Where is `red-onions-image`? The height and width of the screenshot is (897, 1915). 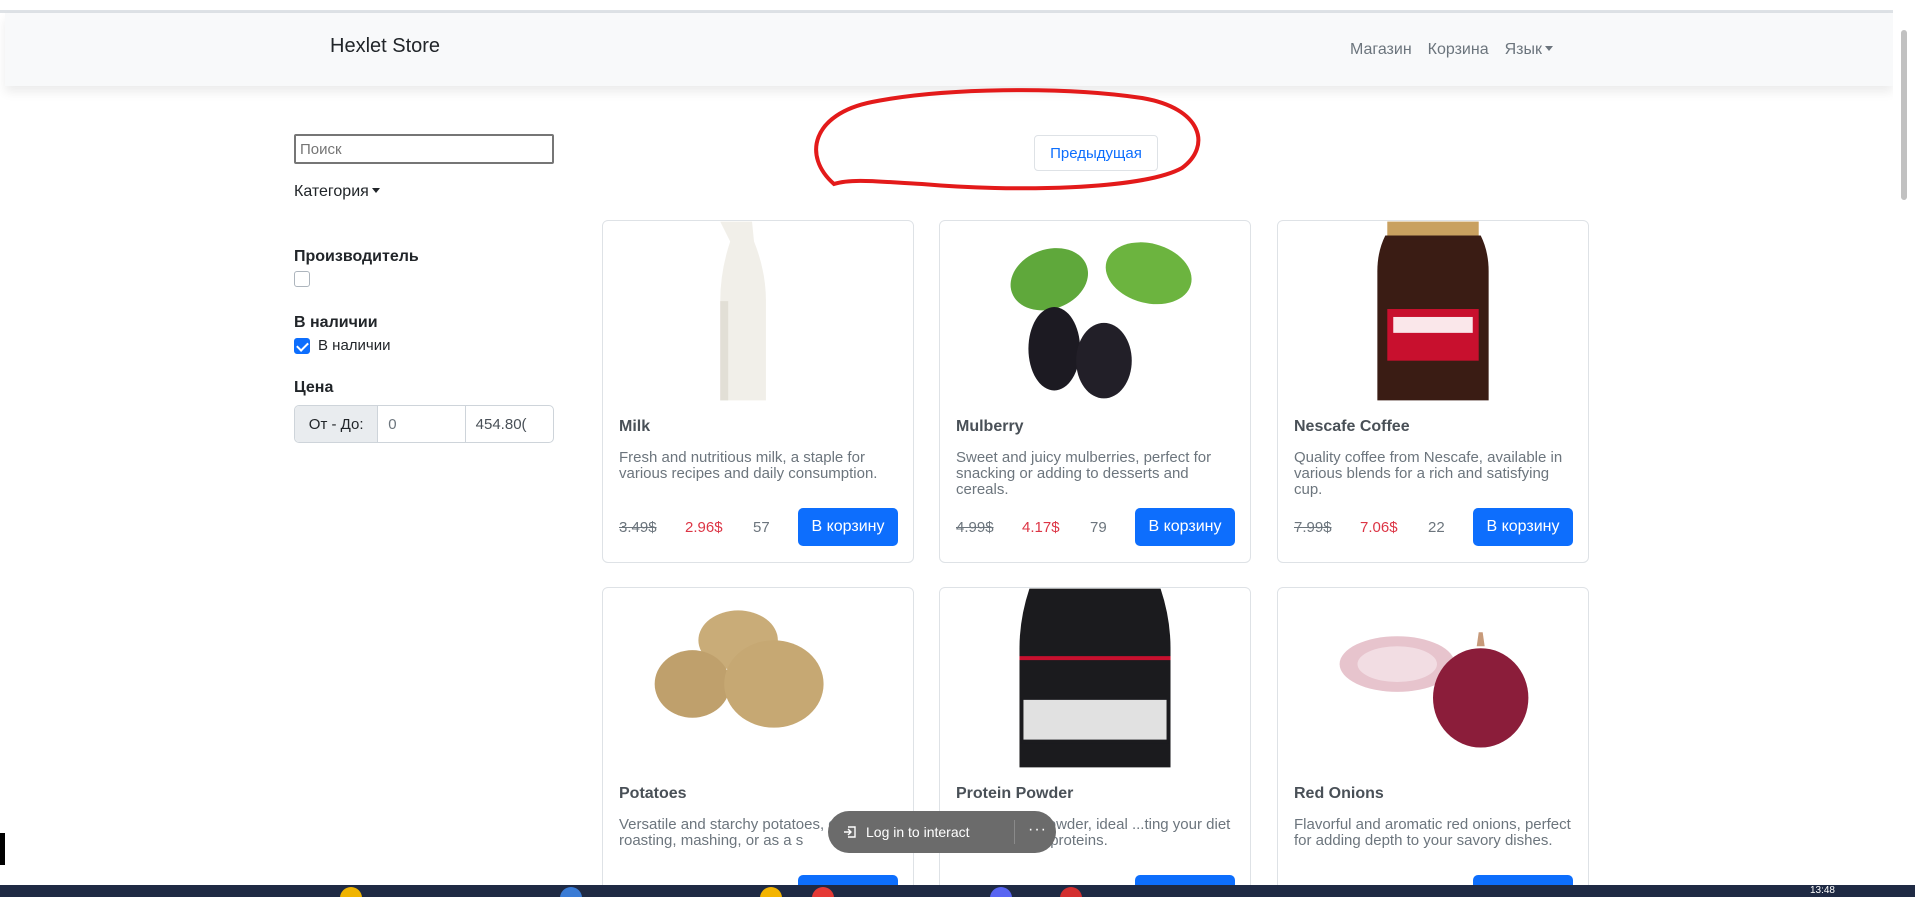
red-onions-image is located at coordinates (1433, 678).